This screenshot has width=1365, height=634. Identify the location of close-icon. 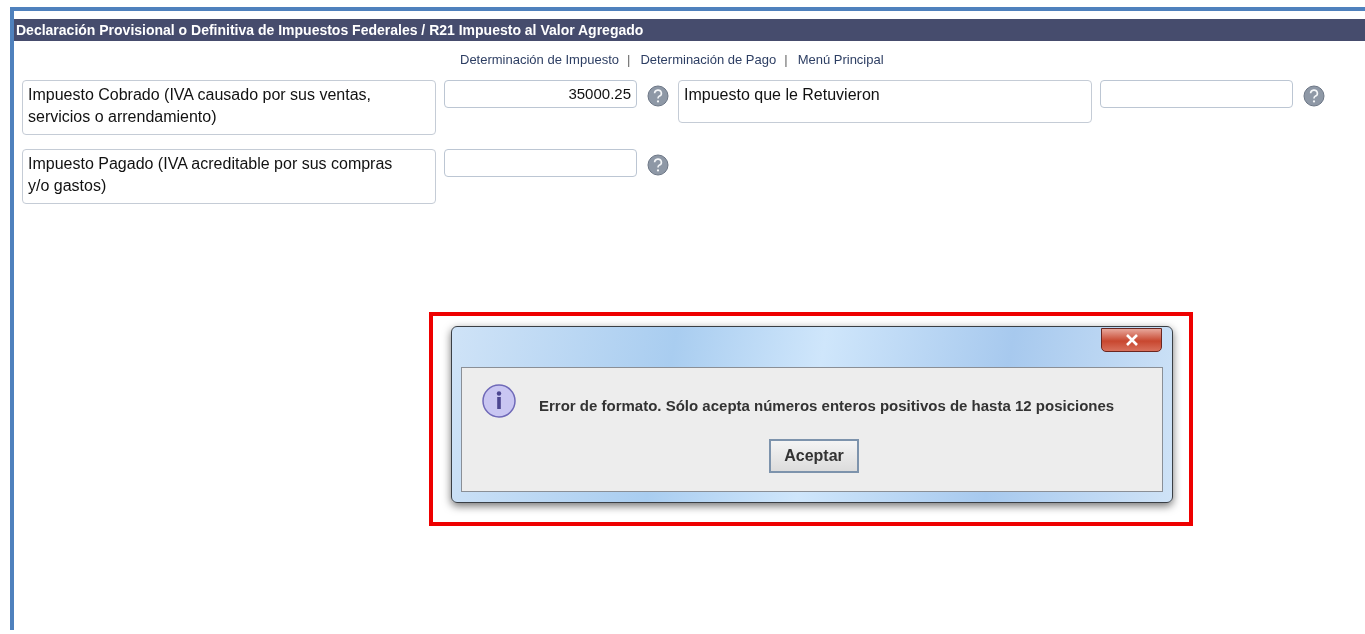
(1131, 340).